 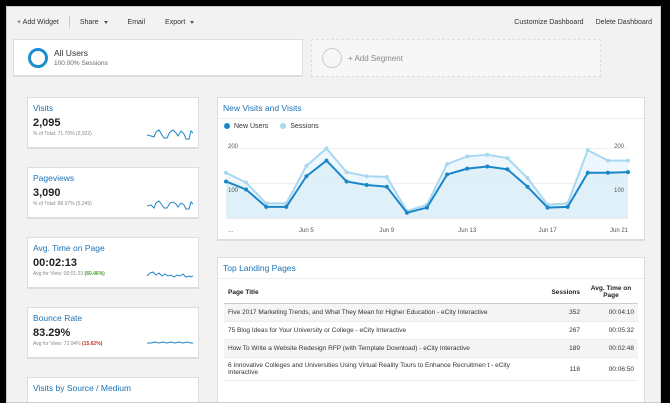 What do you see at coordinates (619, 147) in the screenshot?
I see `y-axis-label-right-top: 200` at bounding box center [619, 147].